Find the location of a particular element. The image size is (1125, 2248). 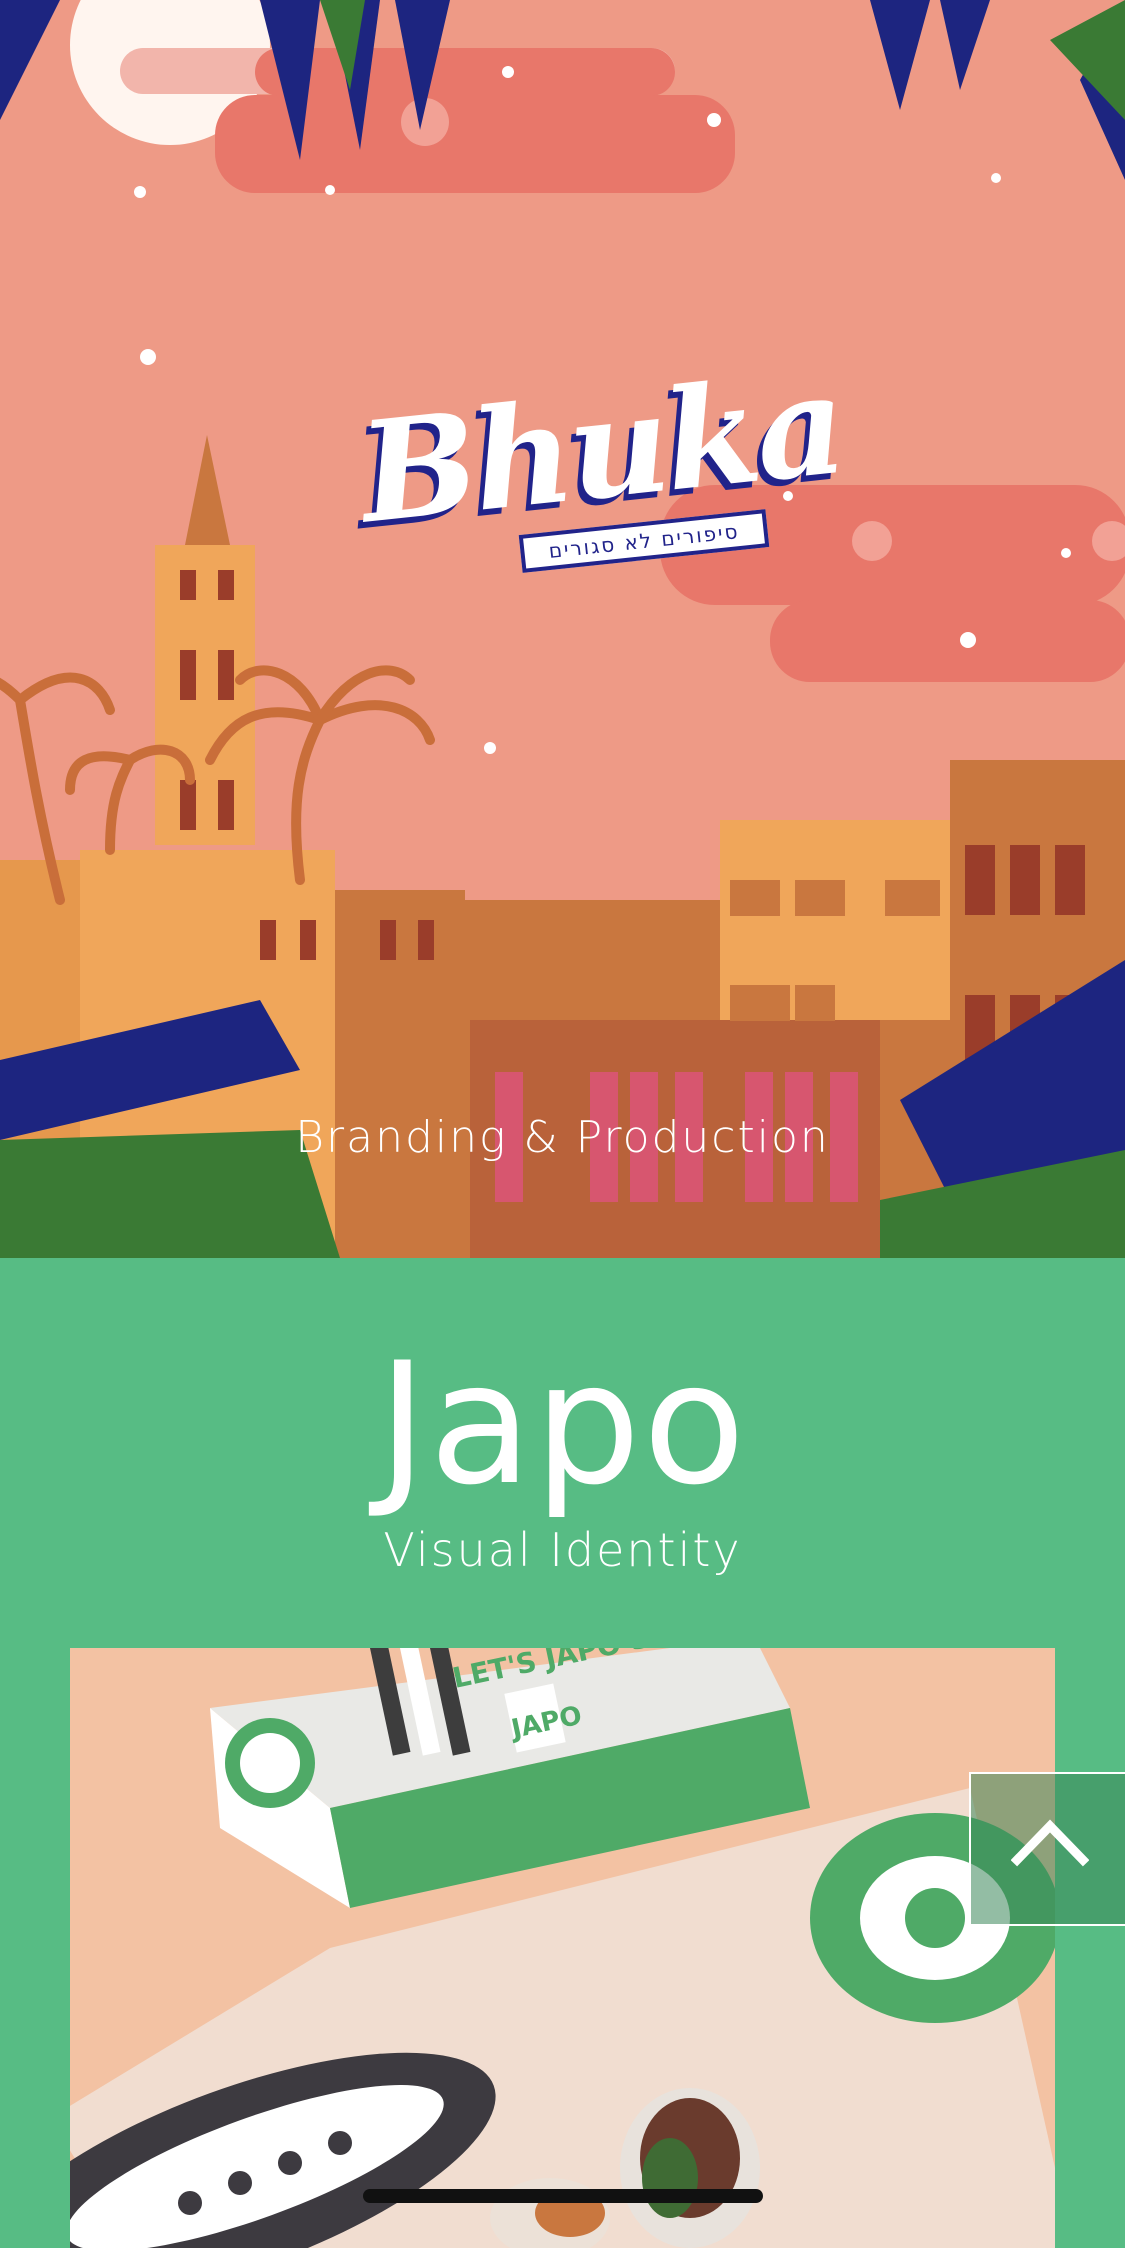

hero-caption: Branding & Production is located at coordinates (562, 1137).